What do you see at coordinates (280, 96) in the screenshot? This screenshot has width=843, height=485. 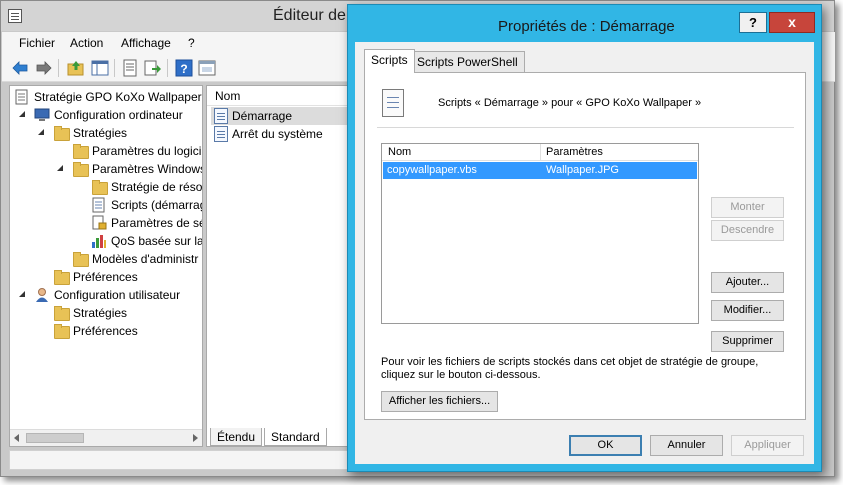 I see `list-column-header: Nom` at bounding box center [280, 96].